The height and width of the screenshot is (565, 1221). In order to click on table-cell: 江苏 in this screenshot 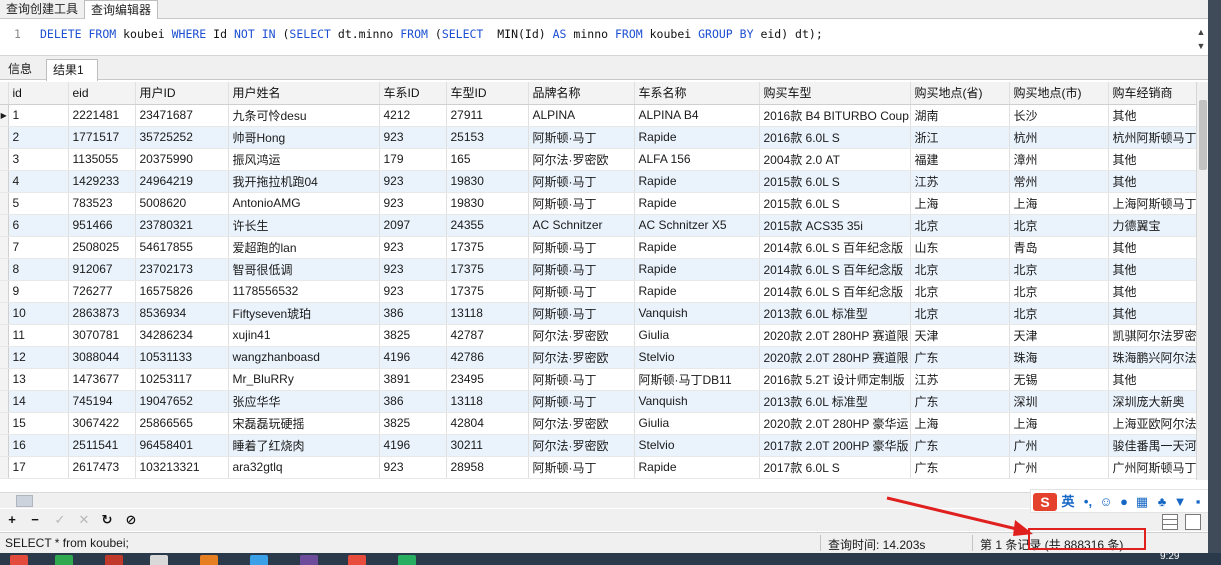, I will do `click(960, 379)`.